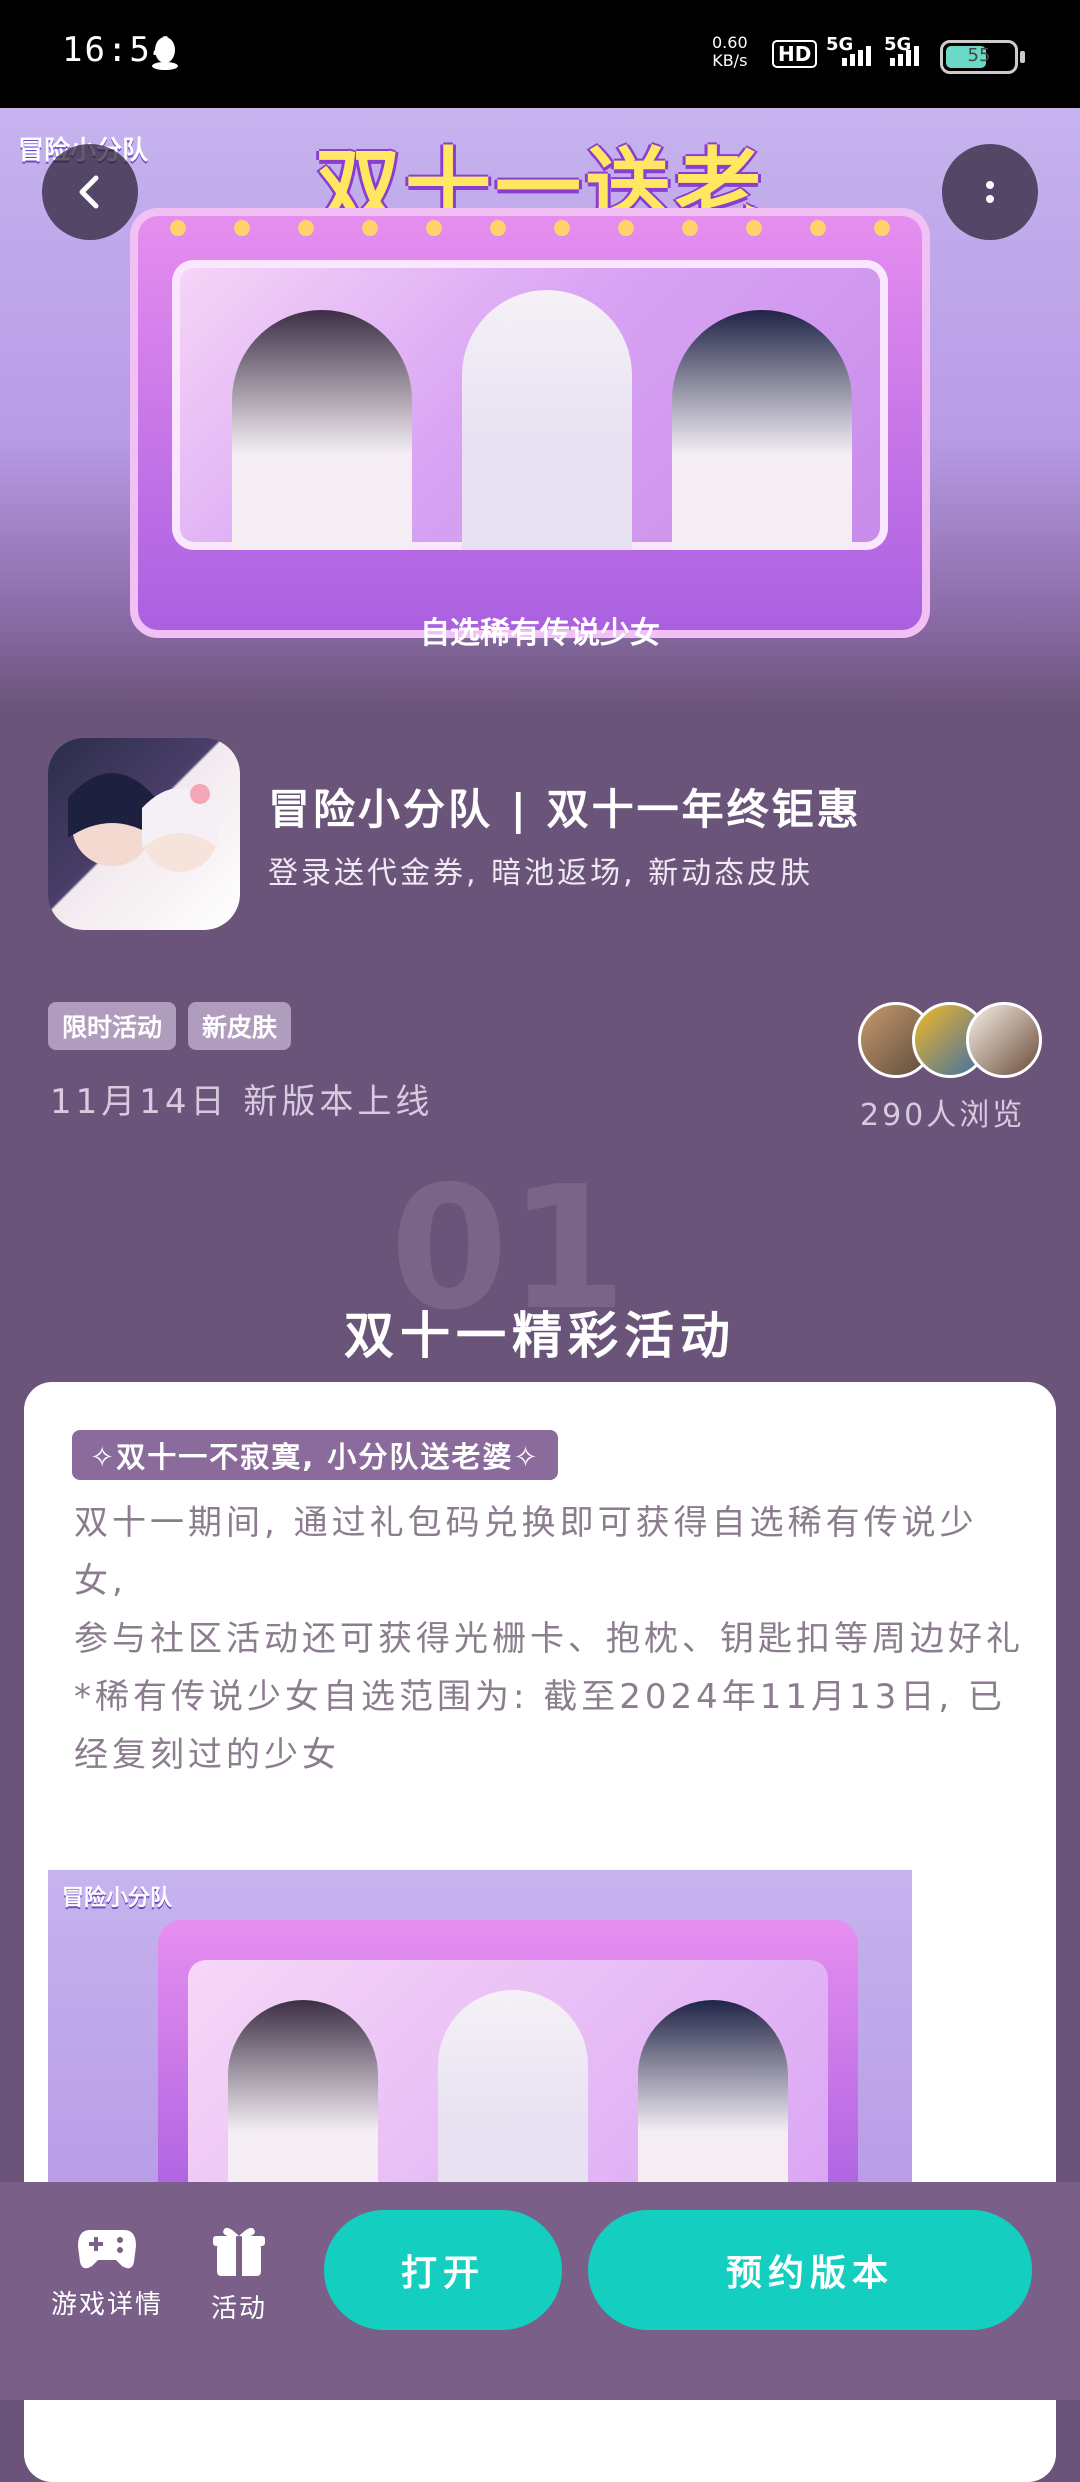  What do you see at coordinates (810, 2270) in the screenshot?
I see `reserve-version-button: 预约版本` at bounding box center [810, 2270].